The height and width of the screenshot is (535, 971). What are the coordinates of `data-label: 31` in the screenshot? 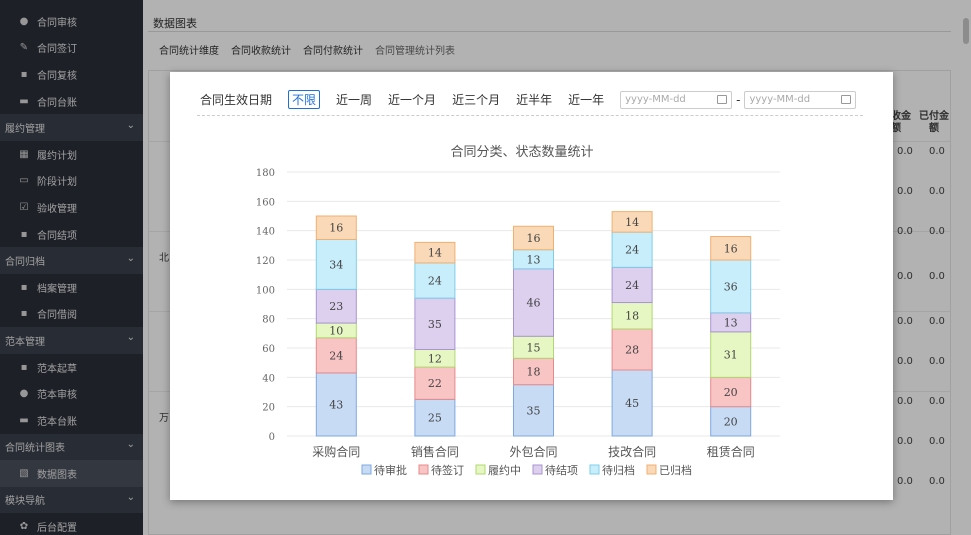 It's located at (731, 355).